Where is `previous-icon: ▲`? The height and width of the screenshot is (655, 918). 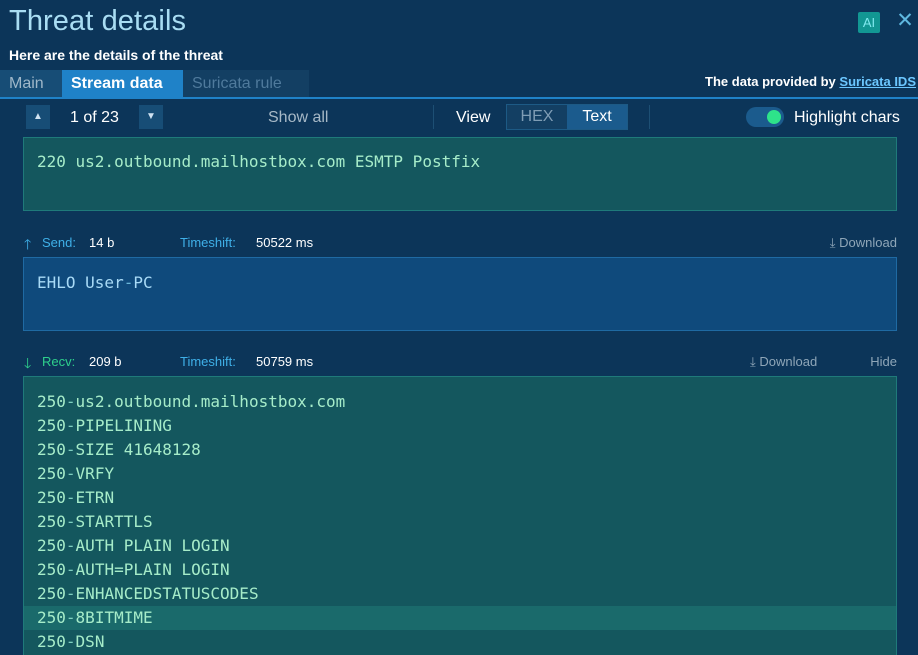
previous-icon: ▲ is located at coordinates (38, 117).